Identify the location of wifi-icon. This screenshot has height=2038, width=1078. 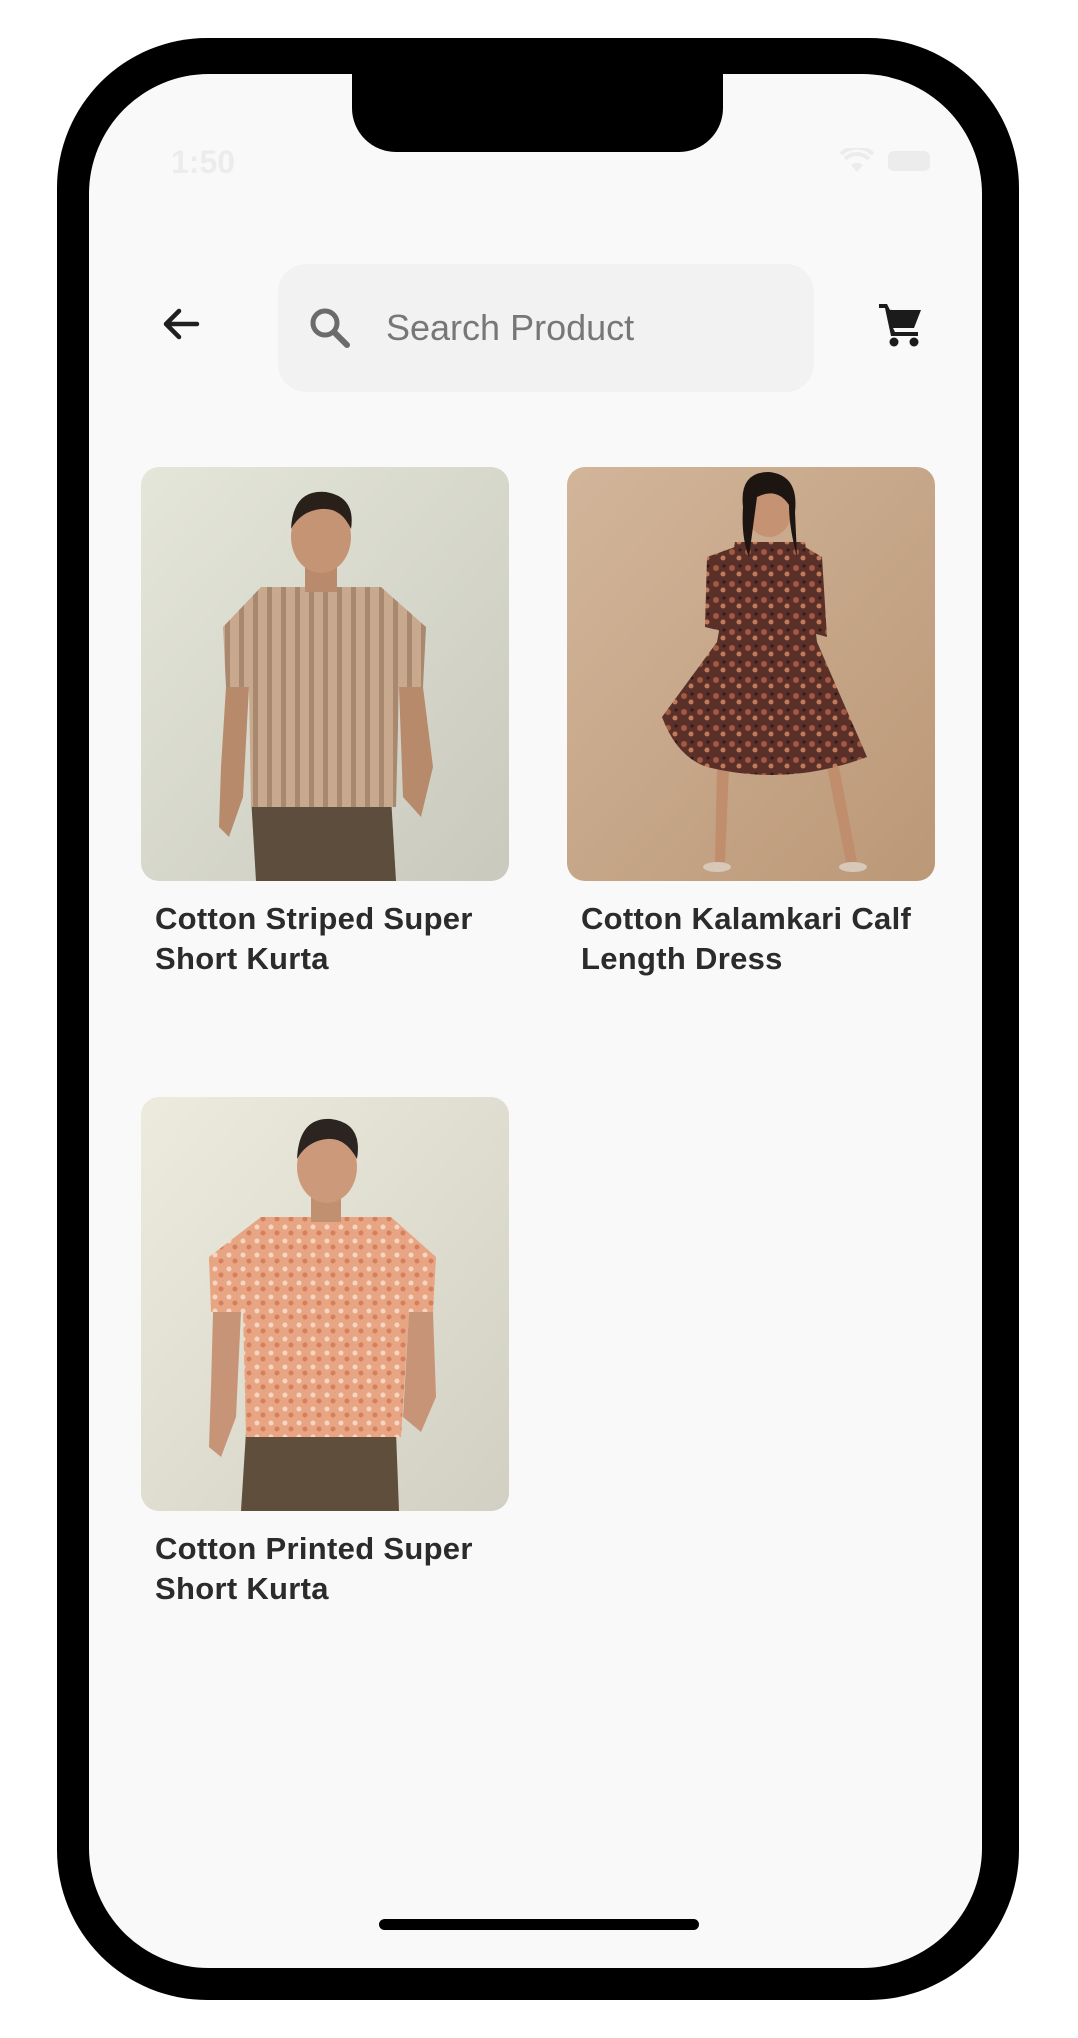
(857, 160).